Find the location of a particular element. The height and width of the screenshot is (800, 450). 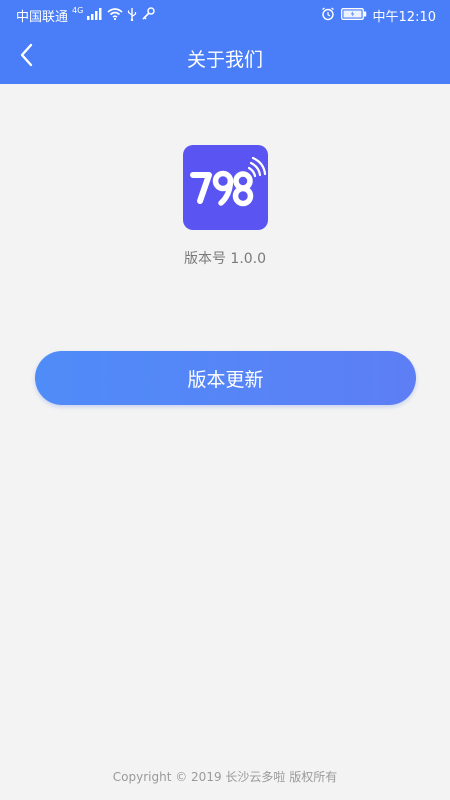

header: 中国联通 4G 中午12:10 关于我们 is located at coordinates (225, 42).